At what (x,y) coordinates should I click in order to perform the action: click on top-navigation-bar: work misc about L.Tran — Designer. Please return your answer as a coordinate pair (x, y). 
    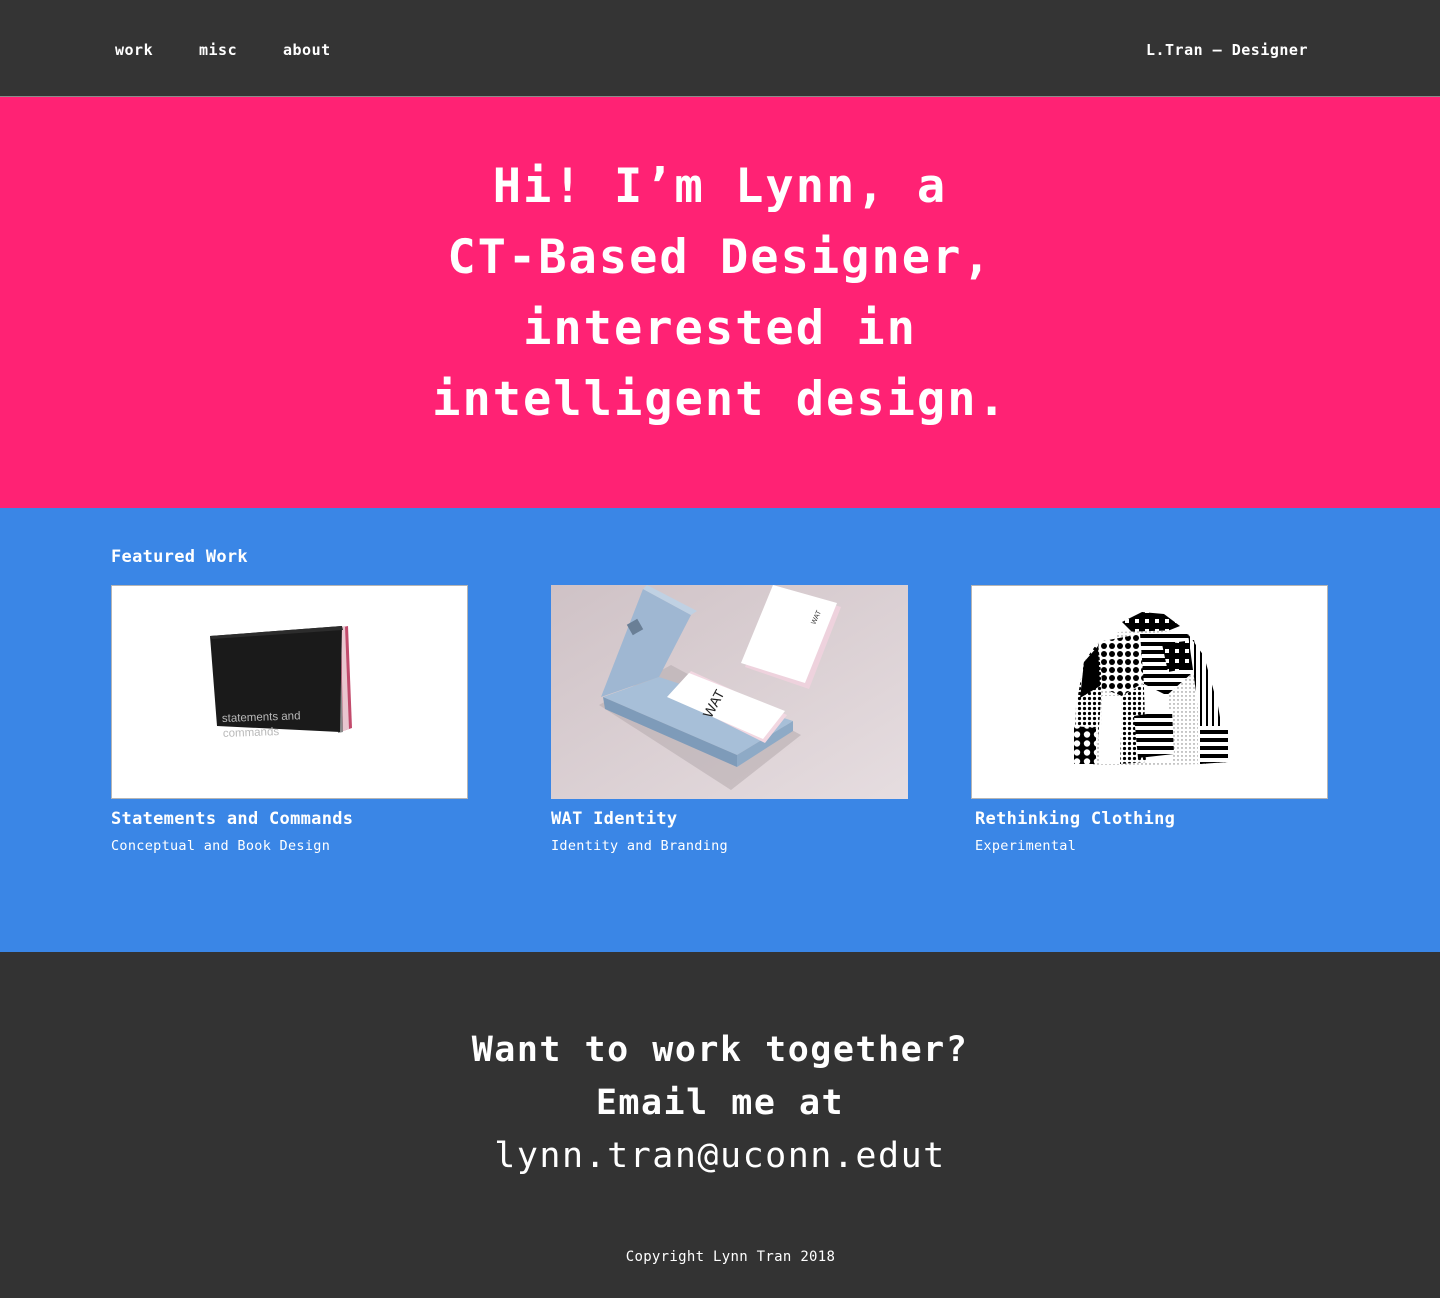
    Looking at the image, I should click on (720, 48).